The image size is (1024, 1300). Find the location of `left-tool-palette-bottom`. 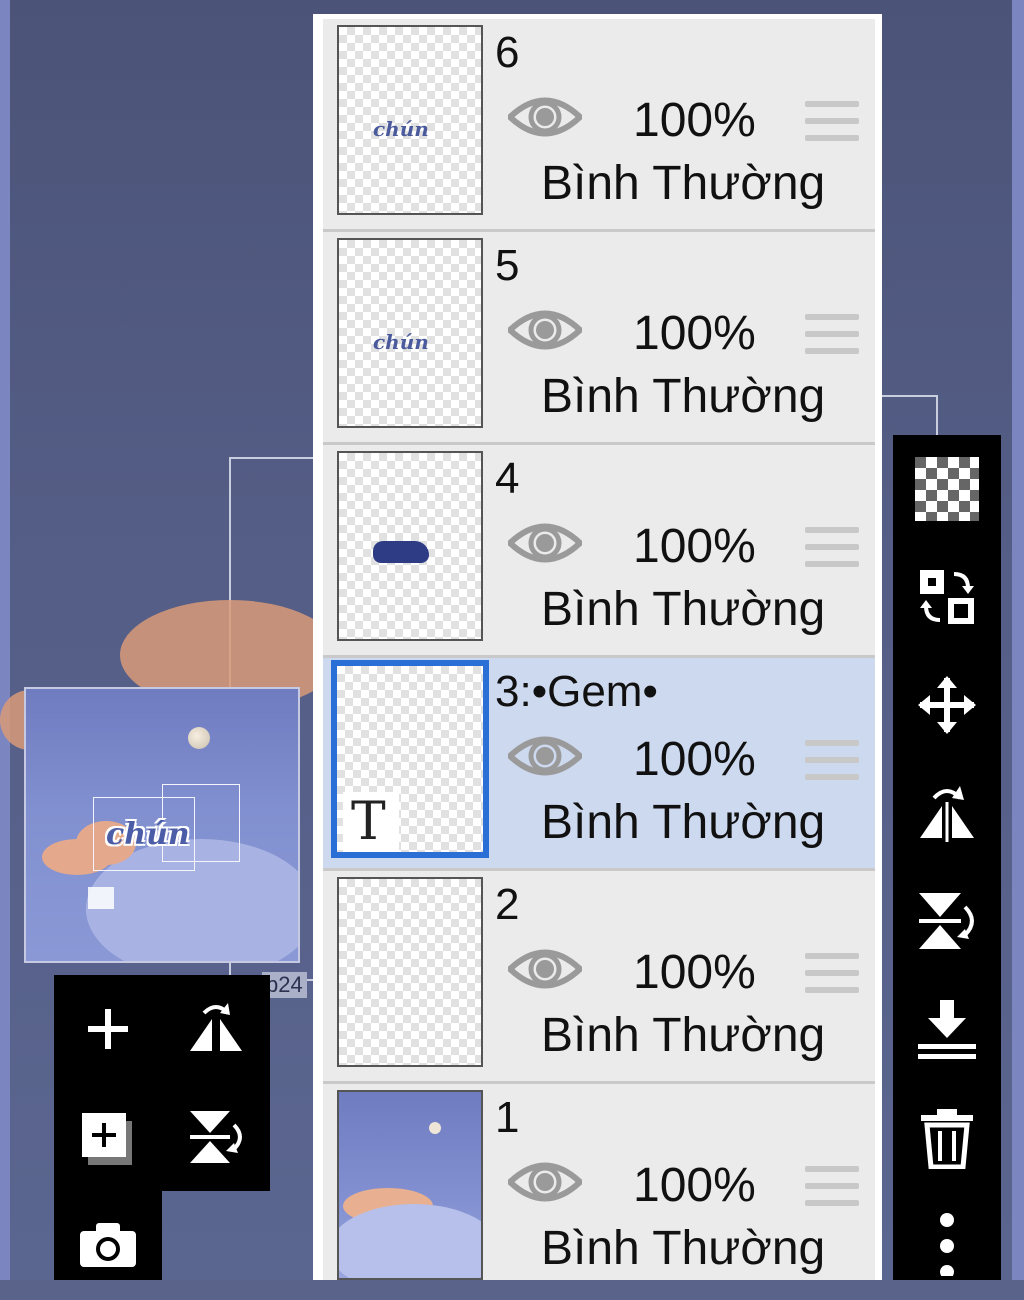

left-tool-palette-bottom is located at coordinates (108, 1235).